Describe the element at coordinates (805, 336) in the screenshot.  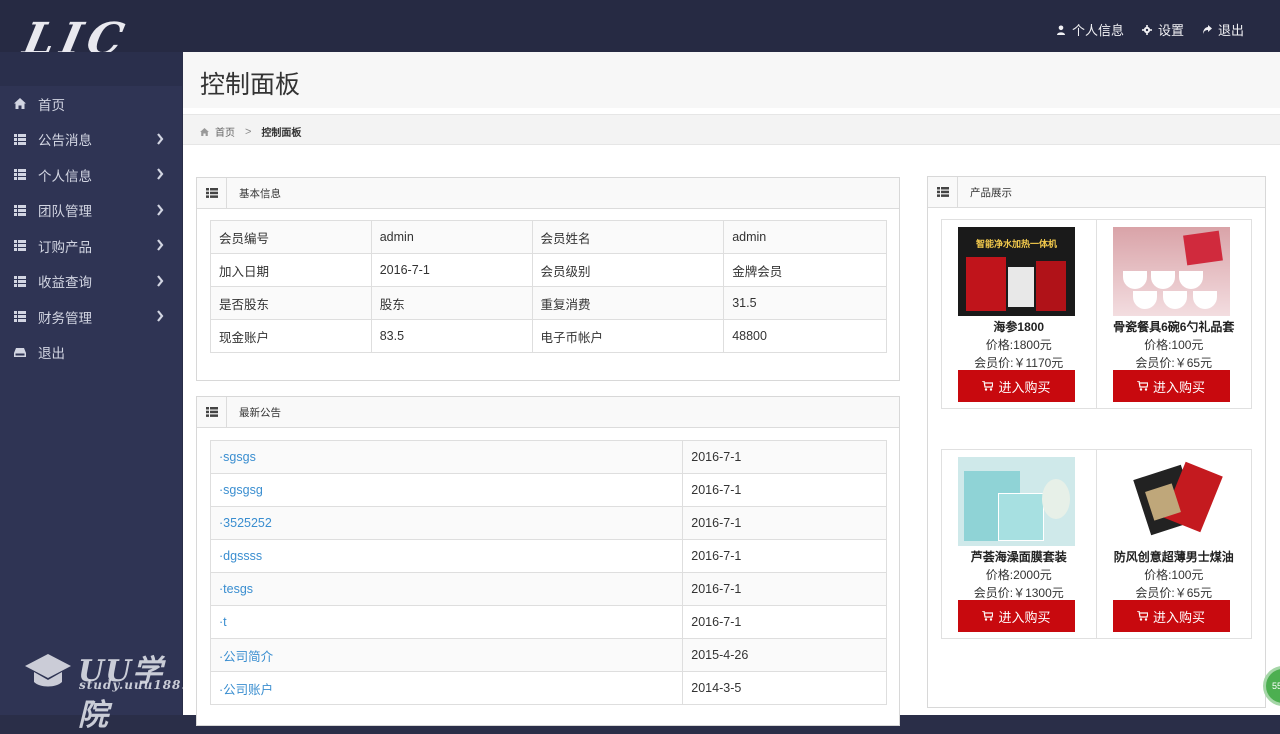
I see `table-cell: 48800` at that location.